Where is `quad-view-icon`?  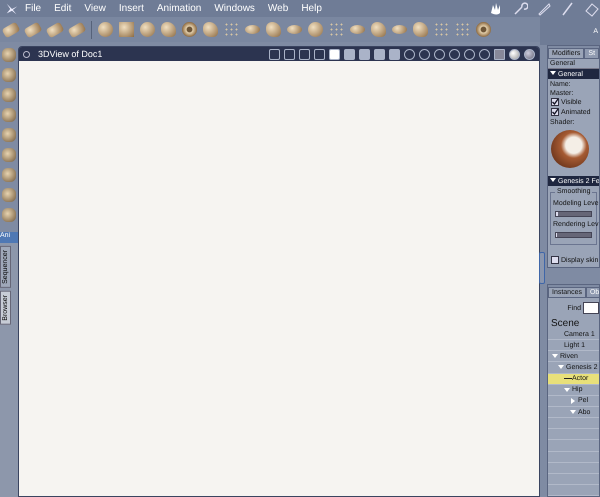 quad-view-icon is located at coordinates (364, 54).